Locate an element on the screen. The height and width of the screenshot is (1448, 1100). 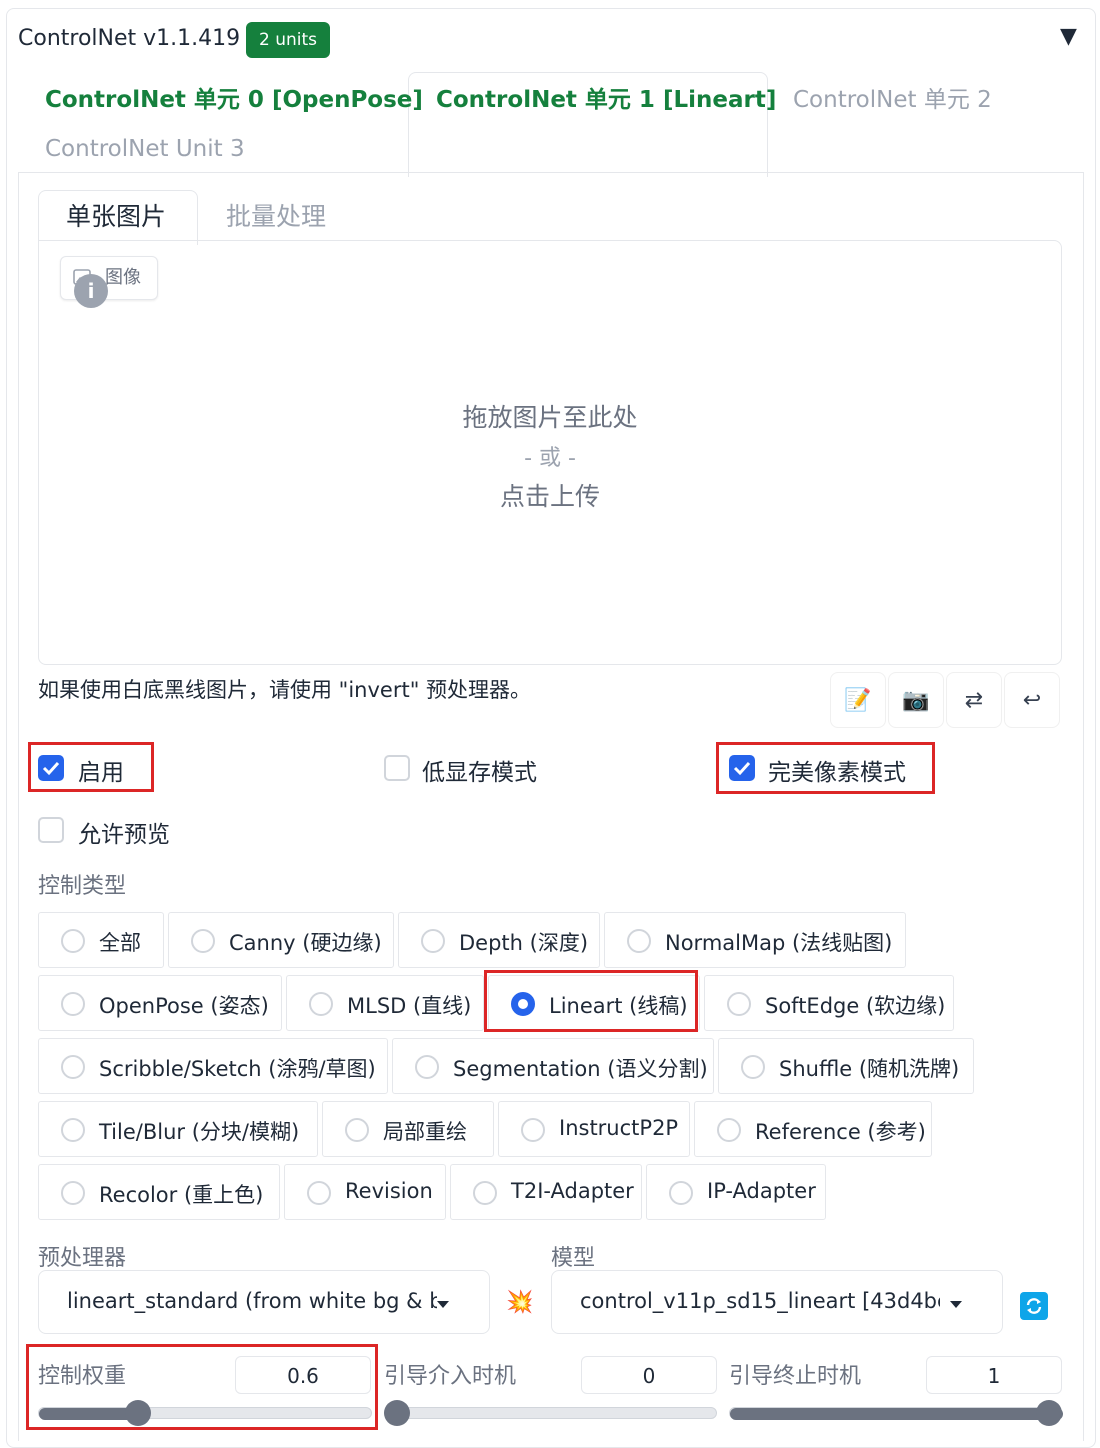
run-preprocessor-icon: 💥 is located at coordinates (519, 1302).